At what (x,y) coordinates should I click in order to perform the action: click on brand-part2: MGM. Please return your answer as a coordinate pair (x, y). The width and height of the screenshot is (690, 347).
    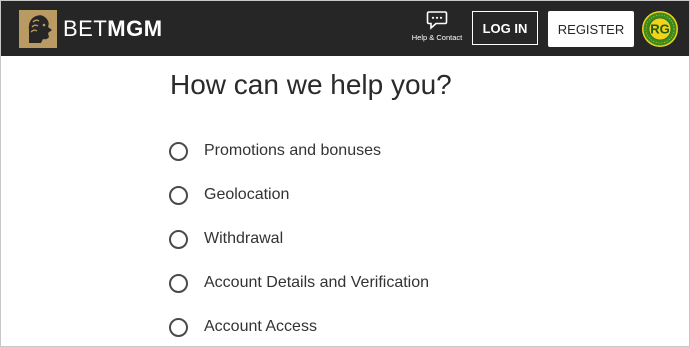
    Looking at the image, I should click on (135, 28).